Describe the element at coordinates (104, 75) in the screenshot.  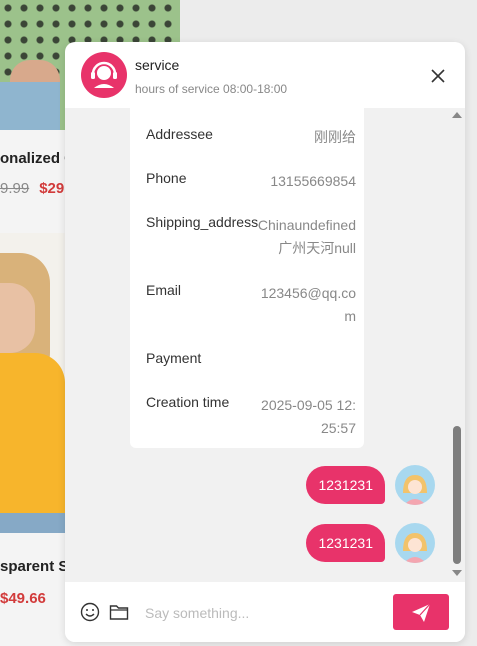
I see `headset-agent-icon` at that location.